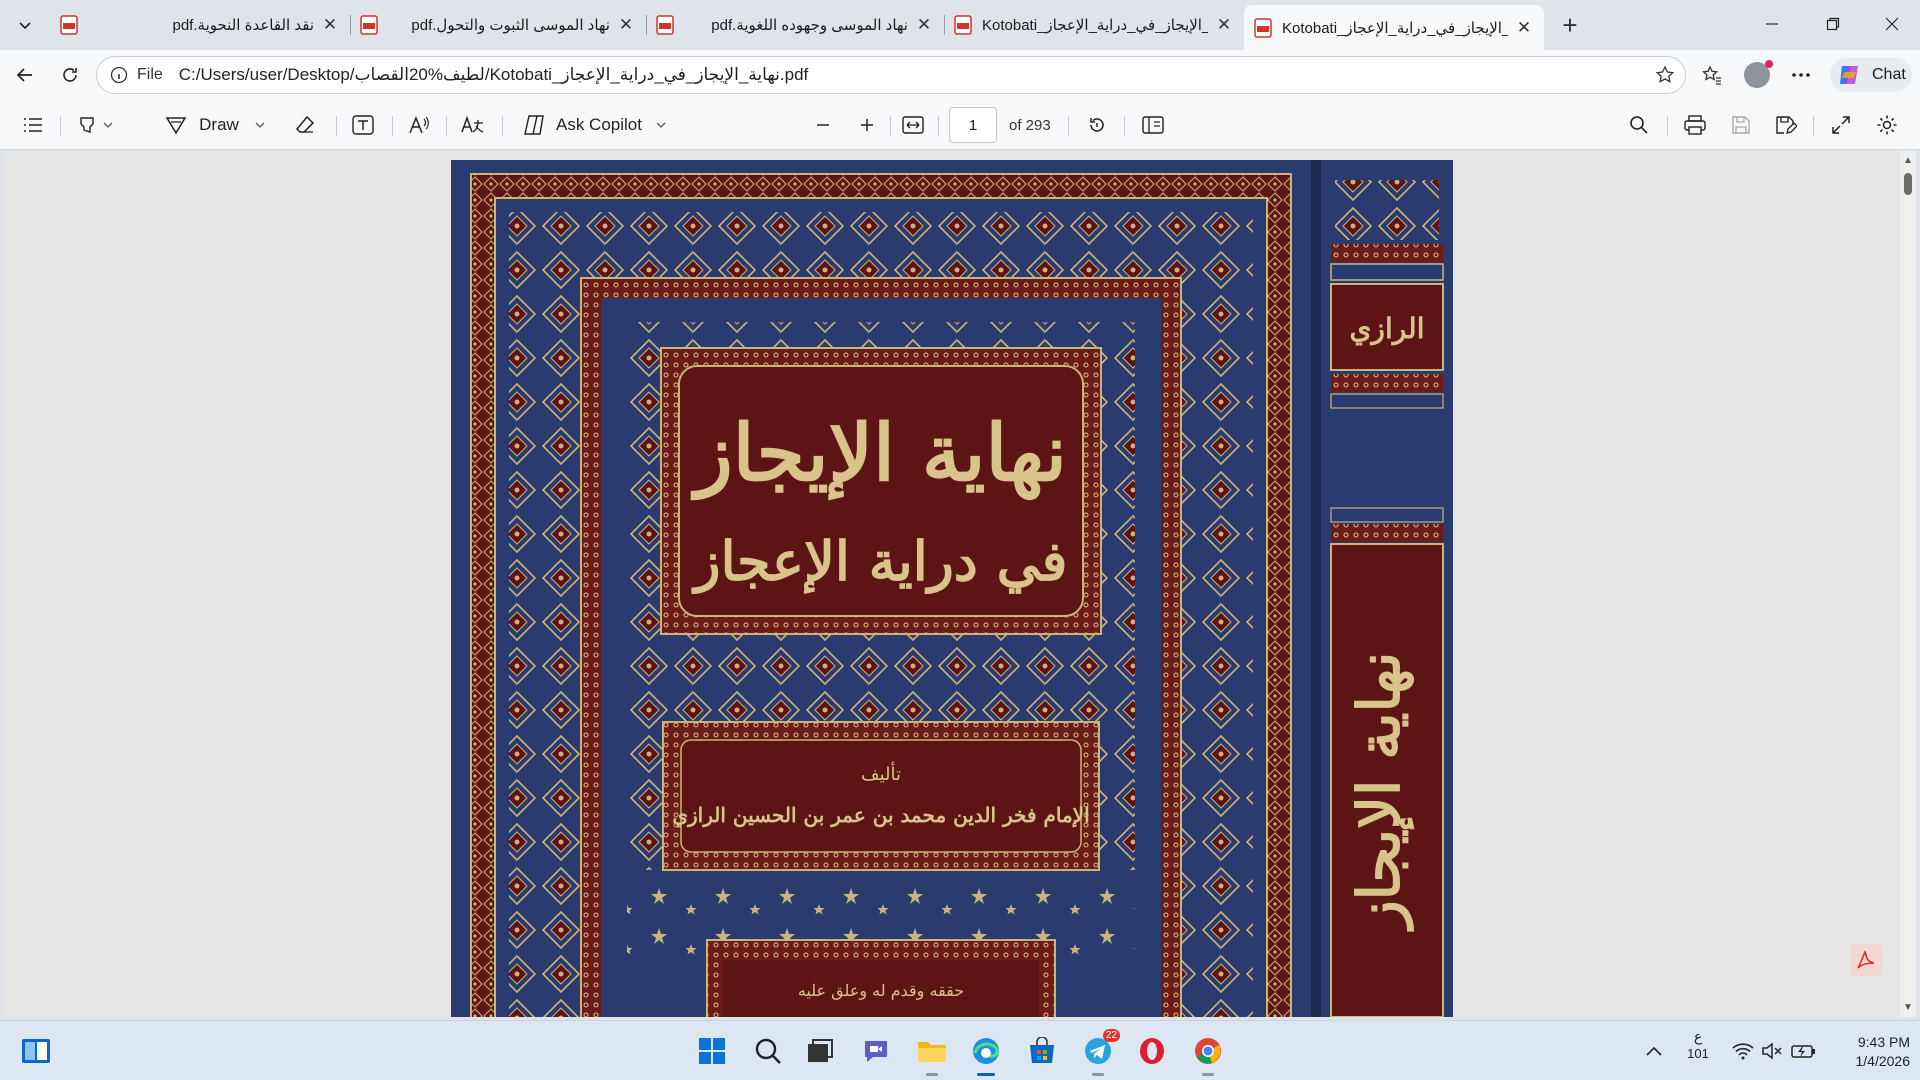 Image resolution: width=1920 pixels, height=1080 pixels. I want to click on print-button, so click(1695, 125).